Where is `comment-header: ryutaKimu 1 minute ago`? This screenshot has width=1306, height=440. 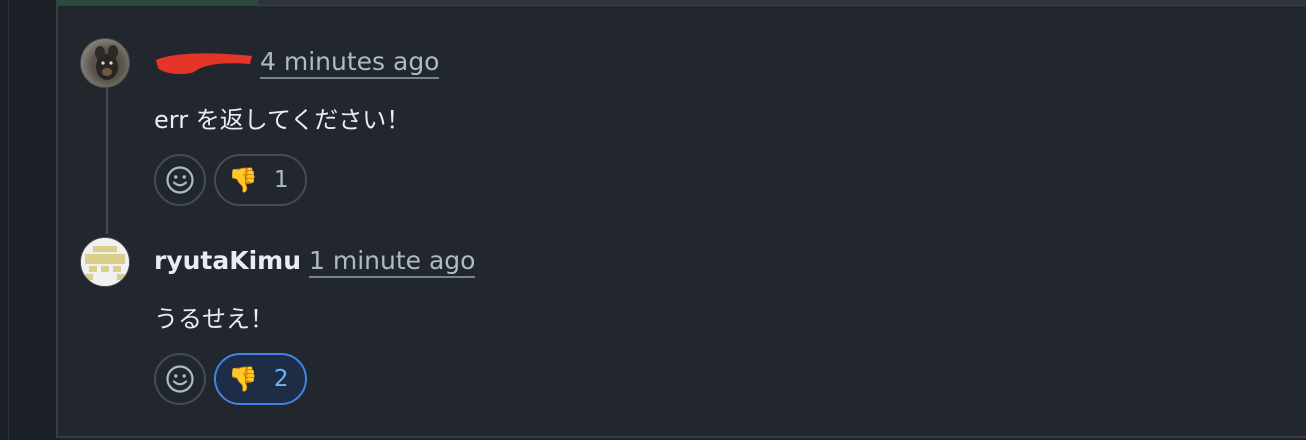
comment-header: ryutaKimu 1 minute ago is located at coordinates (315, 261).